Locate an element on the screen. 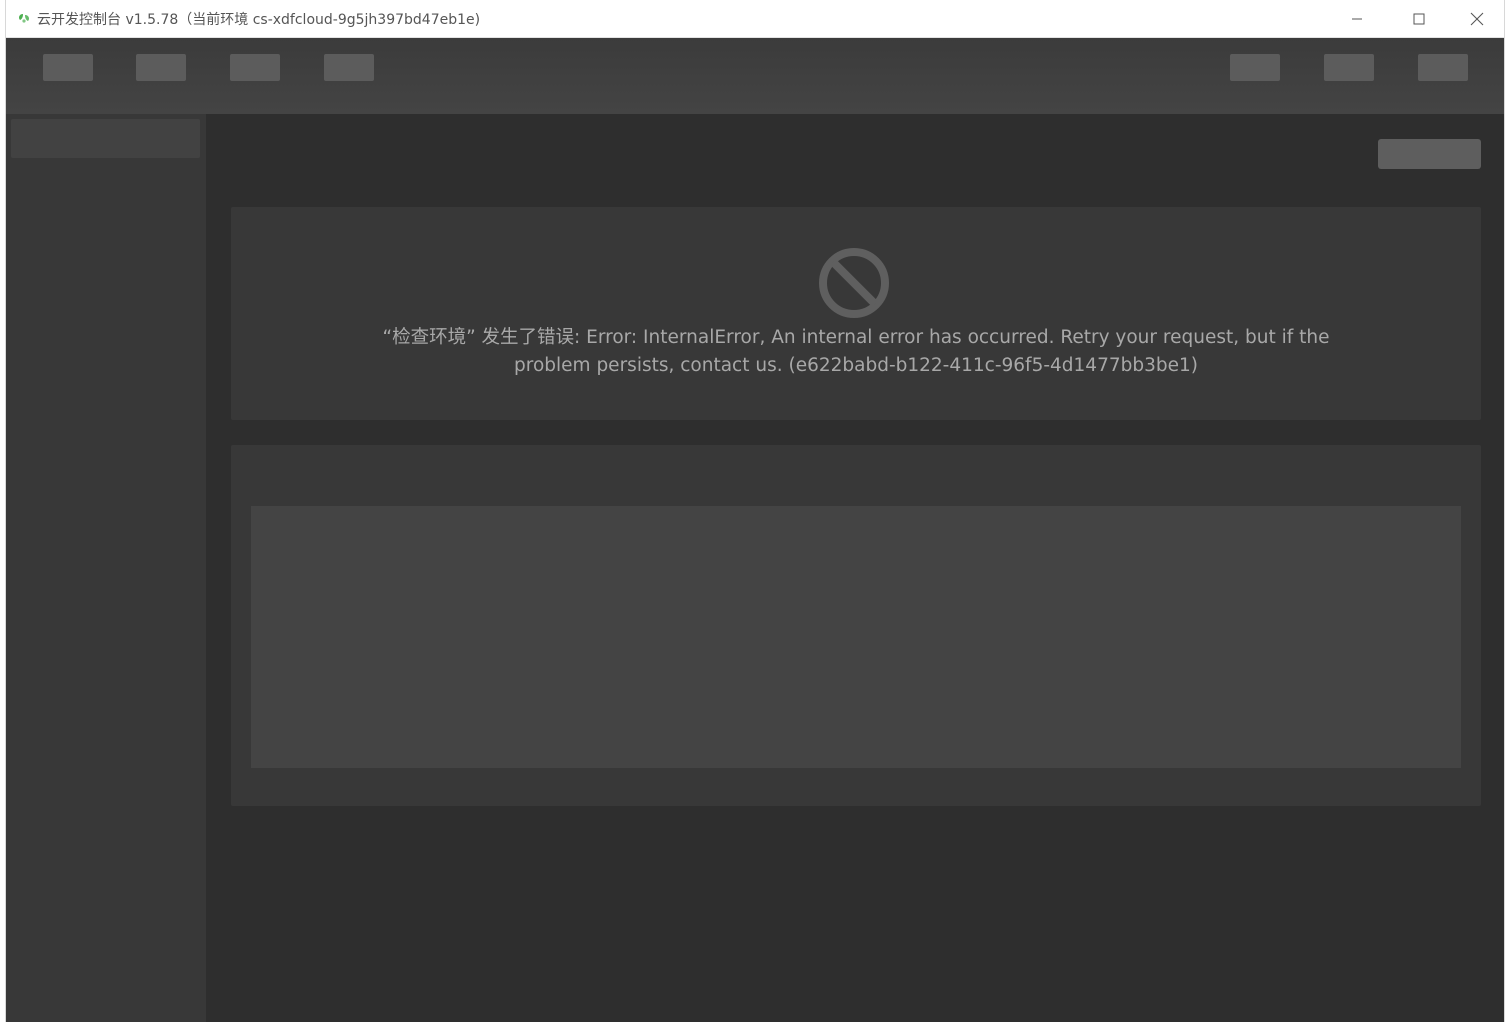 This screenshot has width=1512, height=1022. close-button is located at coordinates (1477, 19).